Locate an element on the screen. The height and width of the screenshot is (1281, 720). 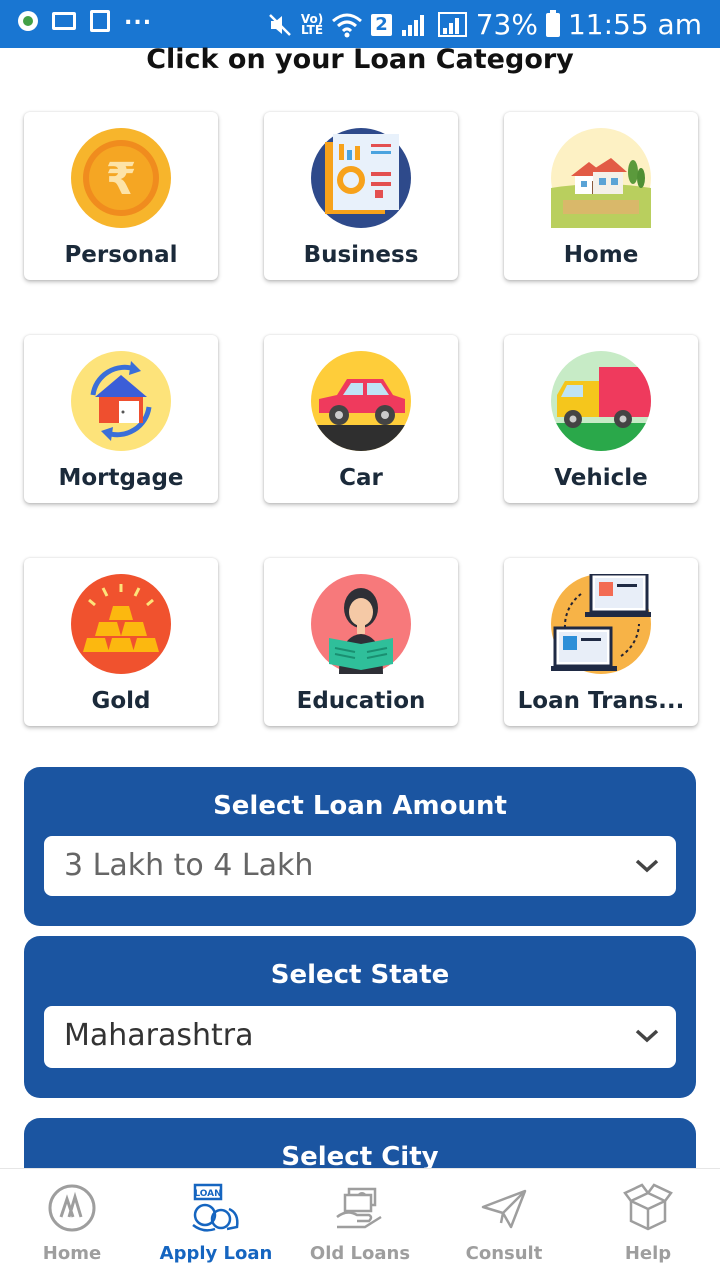
nav-apply-loan: LOAN Apply Loan is located at coordinates (216, 1225).